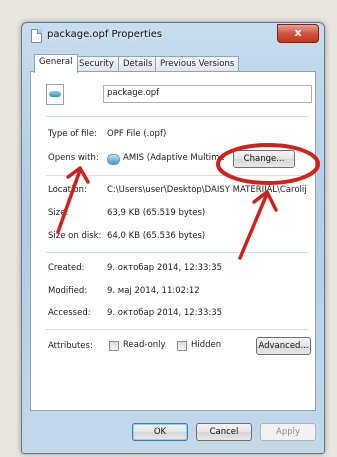  Describe the element at coordinates (113, 159) in the screenshot. I see `amis-app-icon` at that location.